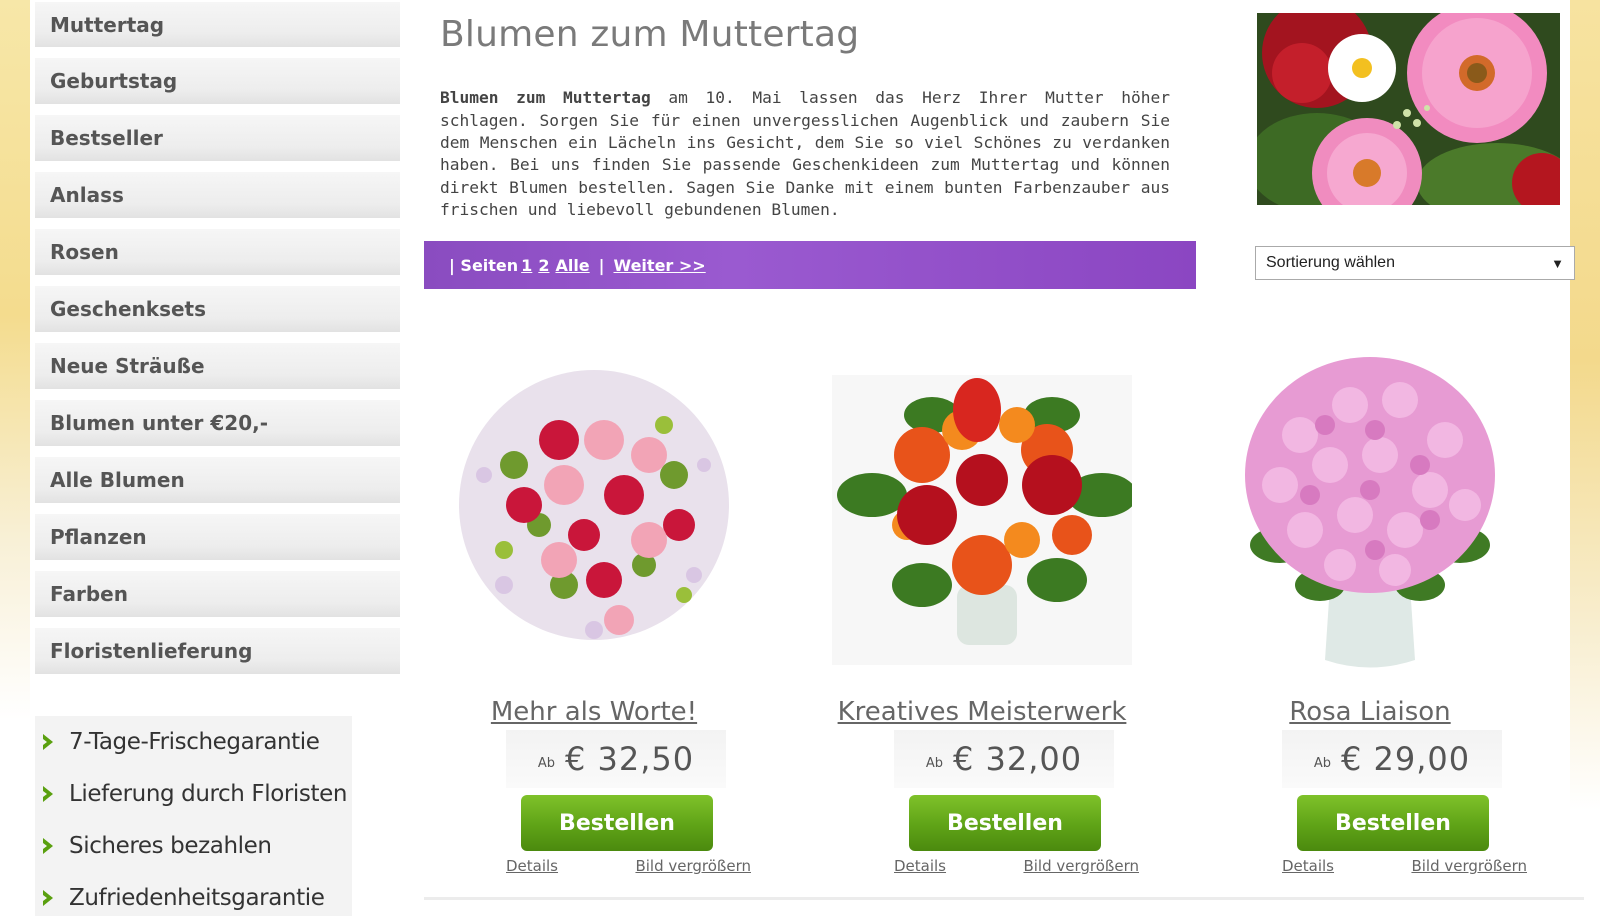 Image resolution: width=1600 pixels, height=924 pixels. I want to click on product-price: € 32,50, so click(630, 759).